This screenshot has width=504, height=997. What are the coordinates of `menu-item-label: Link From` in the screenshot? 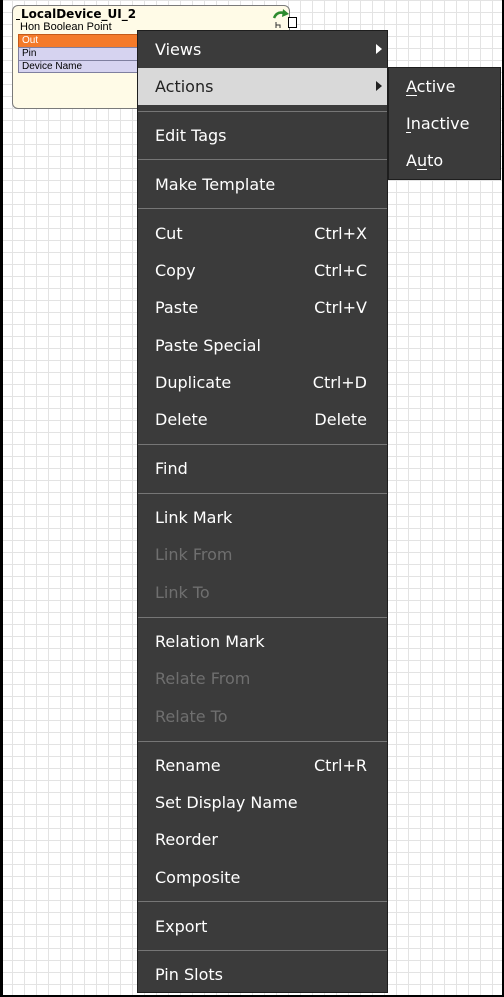 It's located at (194, 554).